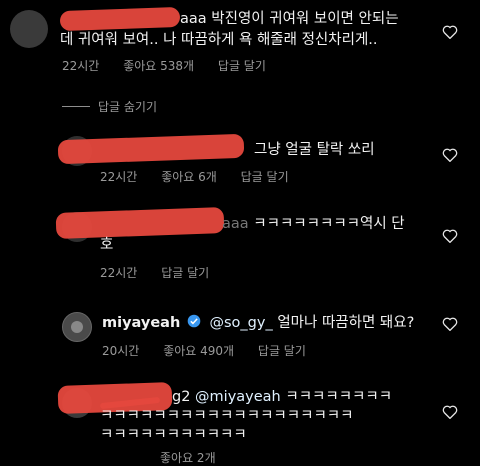  Describe the element at coordinates (194, 321) in the screenshot. I see `verified-badge-icon` at that location.